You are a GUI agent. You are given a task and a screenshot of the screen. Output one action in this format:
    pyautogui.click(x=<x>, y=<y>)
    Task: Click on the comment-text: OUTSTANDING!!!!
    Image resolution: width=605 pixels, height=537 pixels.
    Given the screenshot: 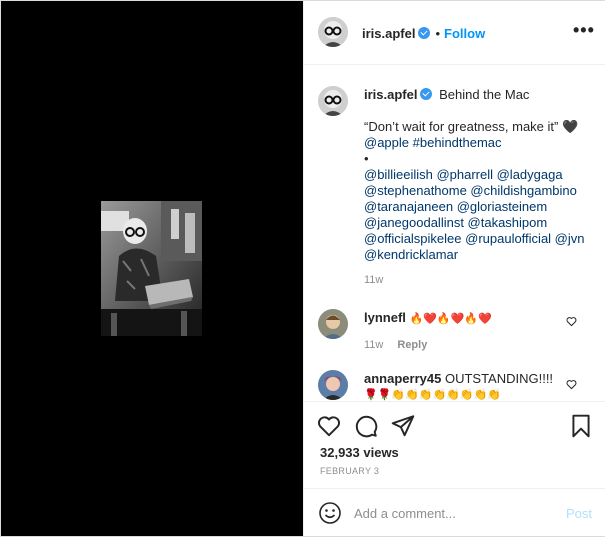 What is the action you would take?
    pyautogui.click(x=499, y=378)
    